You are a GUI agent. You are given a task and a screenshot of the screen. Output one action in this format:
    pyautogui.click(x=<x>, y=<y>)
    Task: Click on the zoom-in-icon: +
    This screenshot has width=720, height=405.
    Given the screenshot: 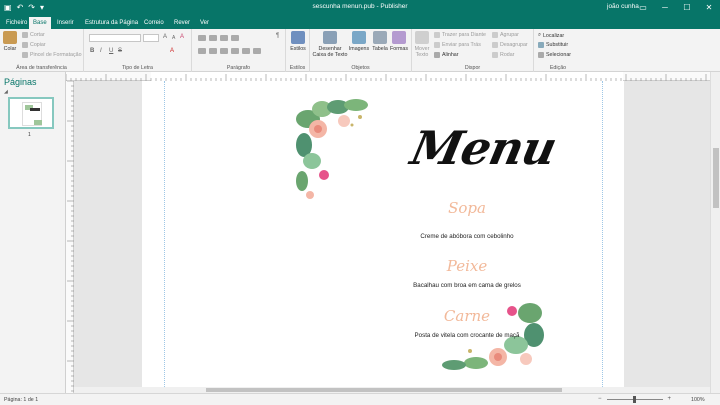 What is the action you would take?
    pyautogui.click(x=670, y=399)
    